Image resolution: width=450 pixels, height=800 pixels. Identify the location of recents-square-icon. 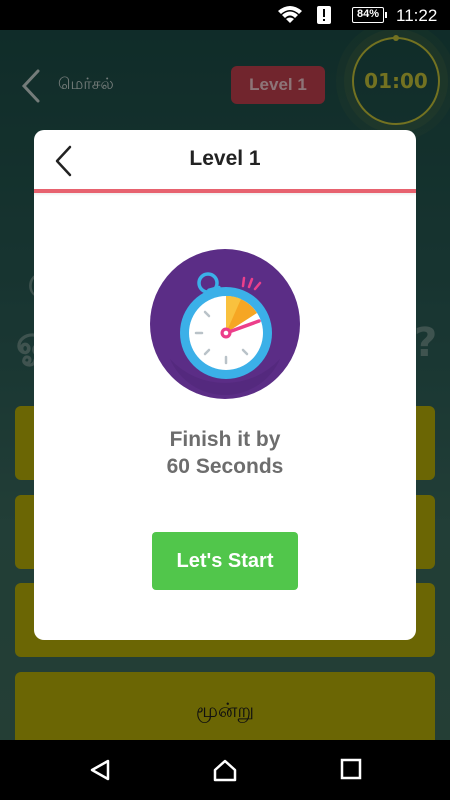
(351, 769).